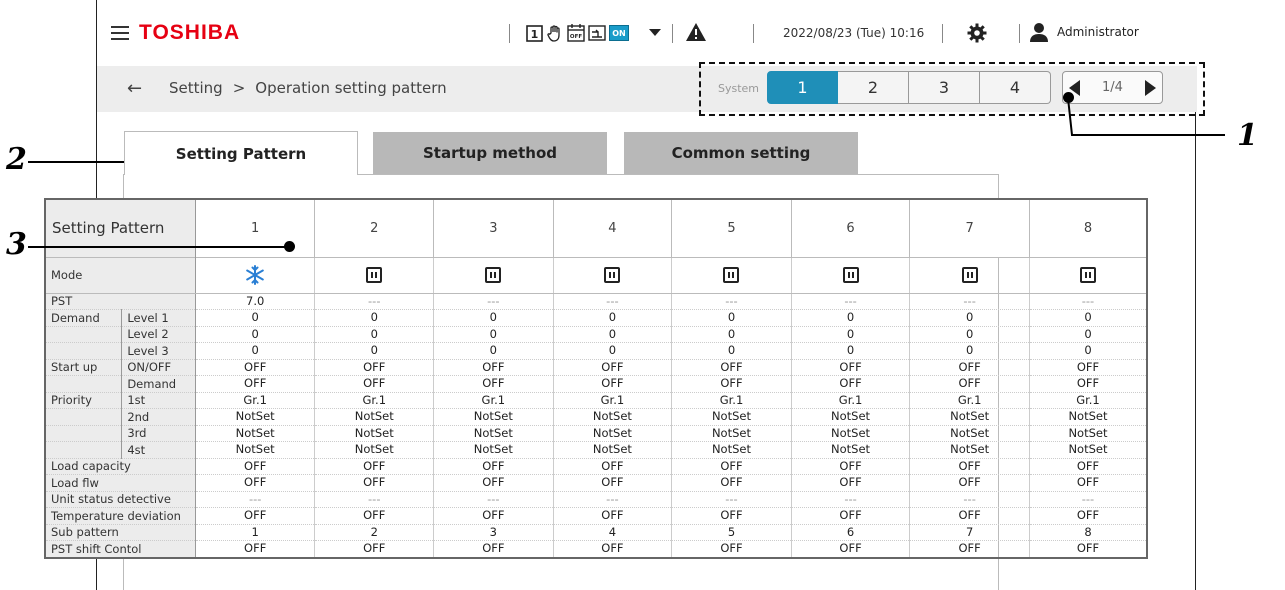  Describe the element at coordinates (196, 88) in the screenshot. I see `breadcrumb-parent: Setting` at that location.